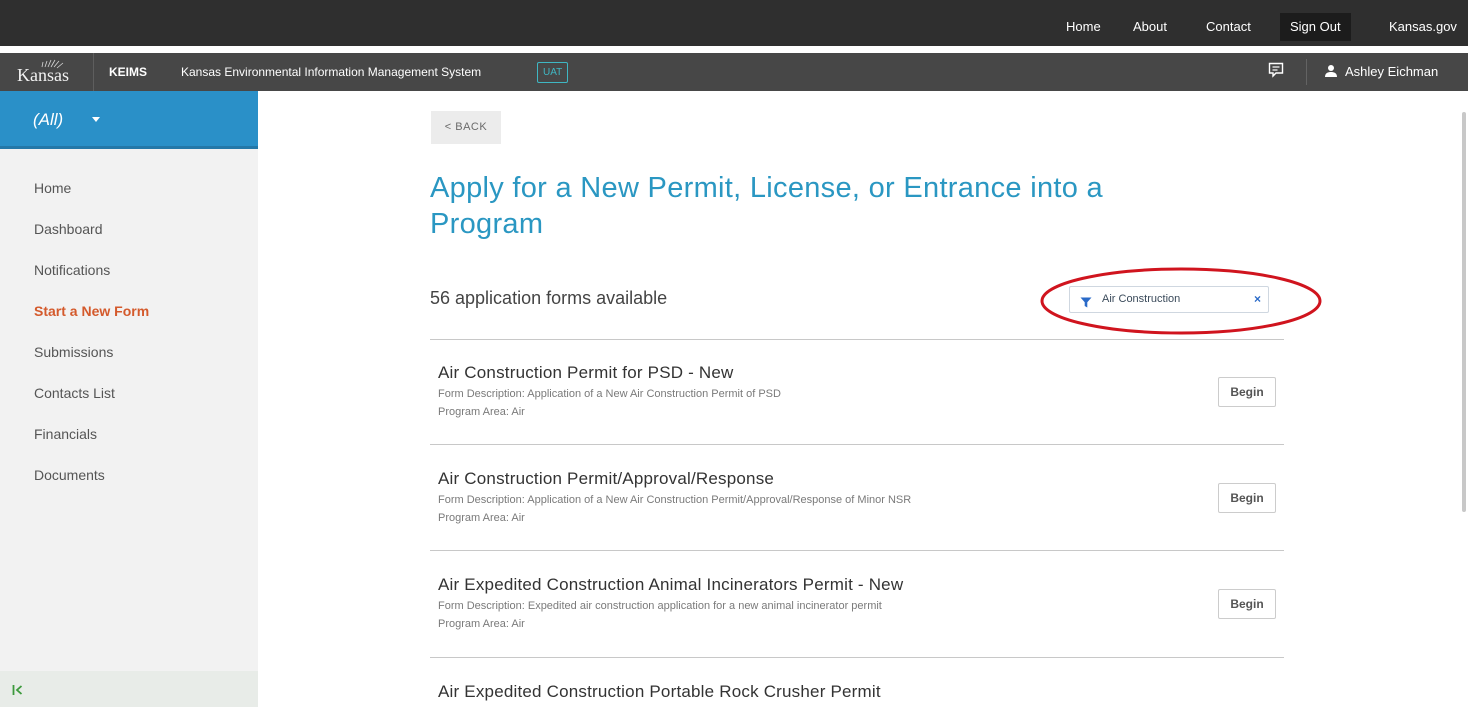 This screenshot has width=1468, height=707. I want to click on sidebar-footer, so click(129, 689).